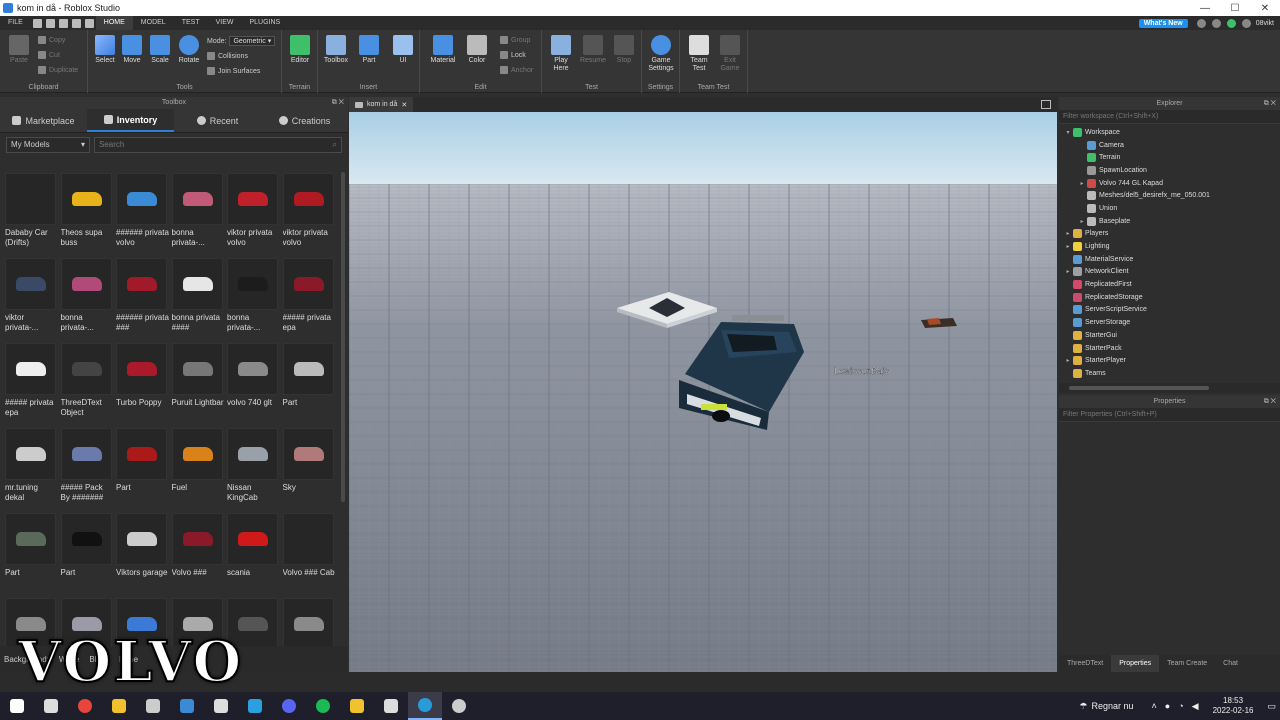  What do you see at coordinates (1169, 157) in the screenshot?
I see `explorer-item: Terrain` at bounding box center [1169, 157].